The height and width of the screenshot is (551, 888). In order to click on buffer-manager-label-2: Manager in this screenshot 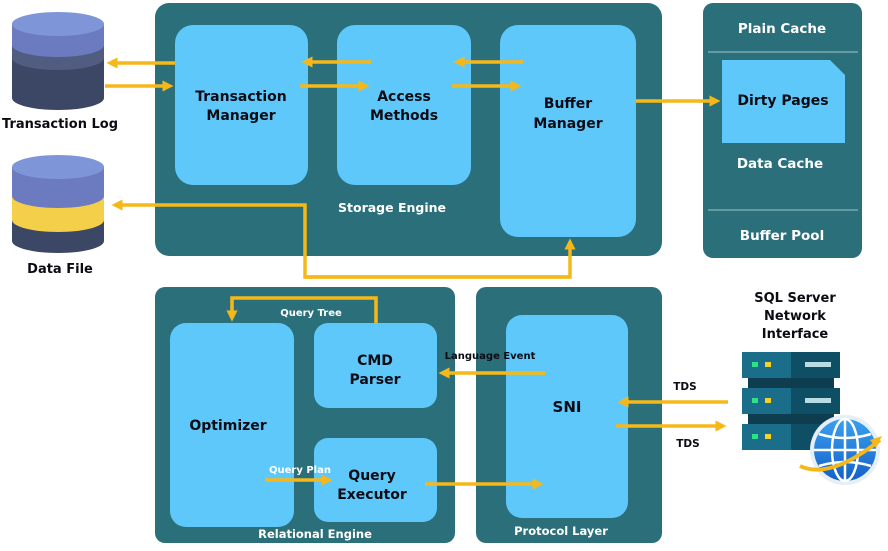, I will do `click(567, 124)`.